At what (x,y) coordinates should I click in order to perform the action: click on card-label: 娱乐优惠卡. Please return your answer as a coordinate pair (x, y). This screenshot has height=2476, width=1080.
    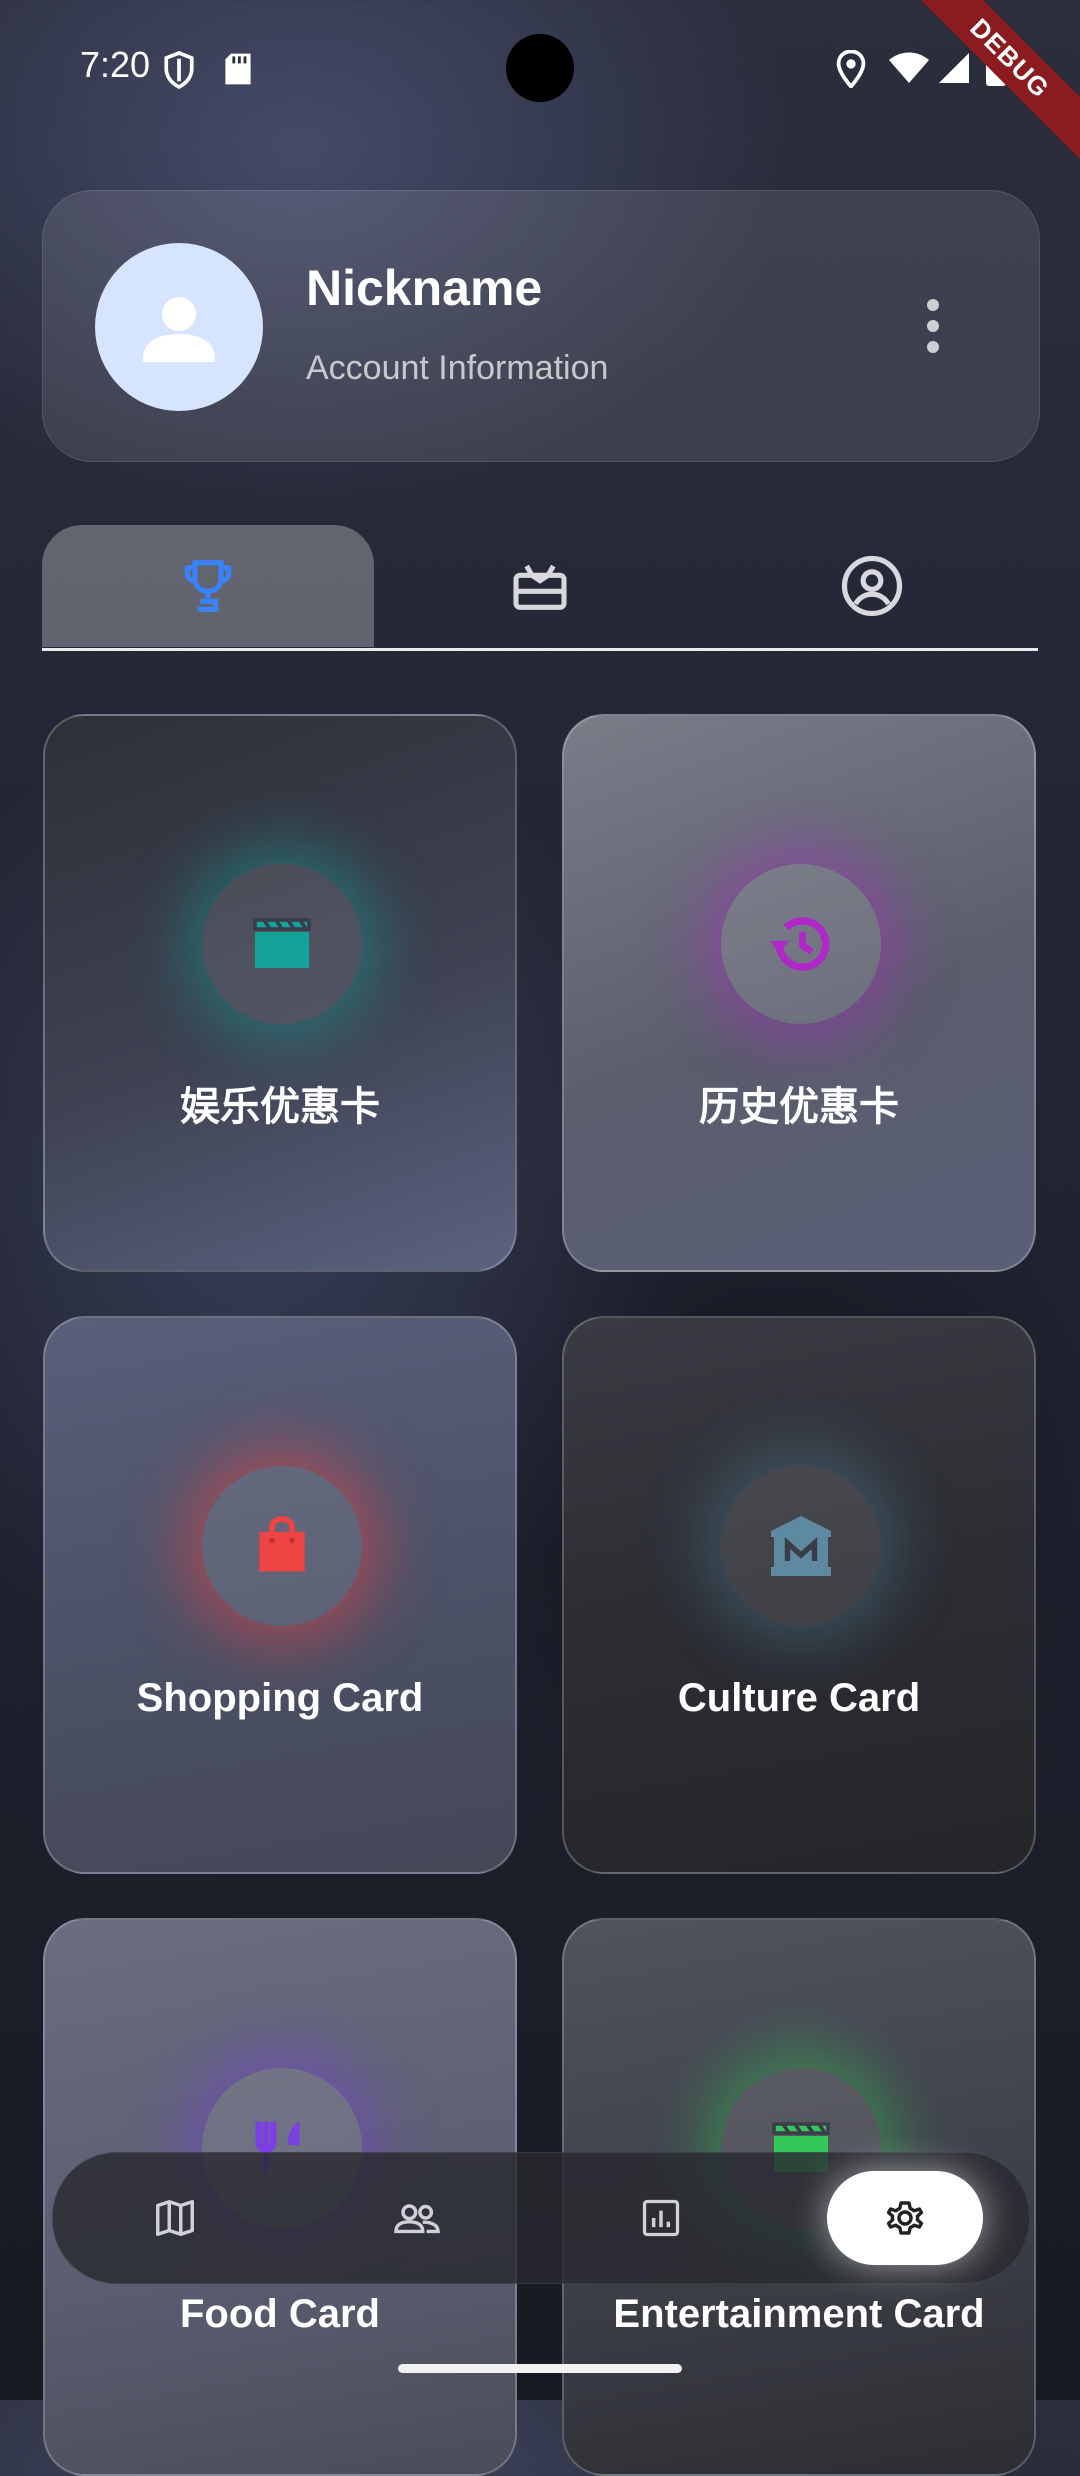
    Looking at the image, I should click on (280, 1107).